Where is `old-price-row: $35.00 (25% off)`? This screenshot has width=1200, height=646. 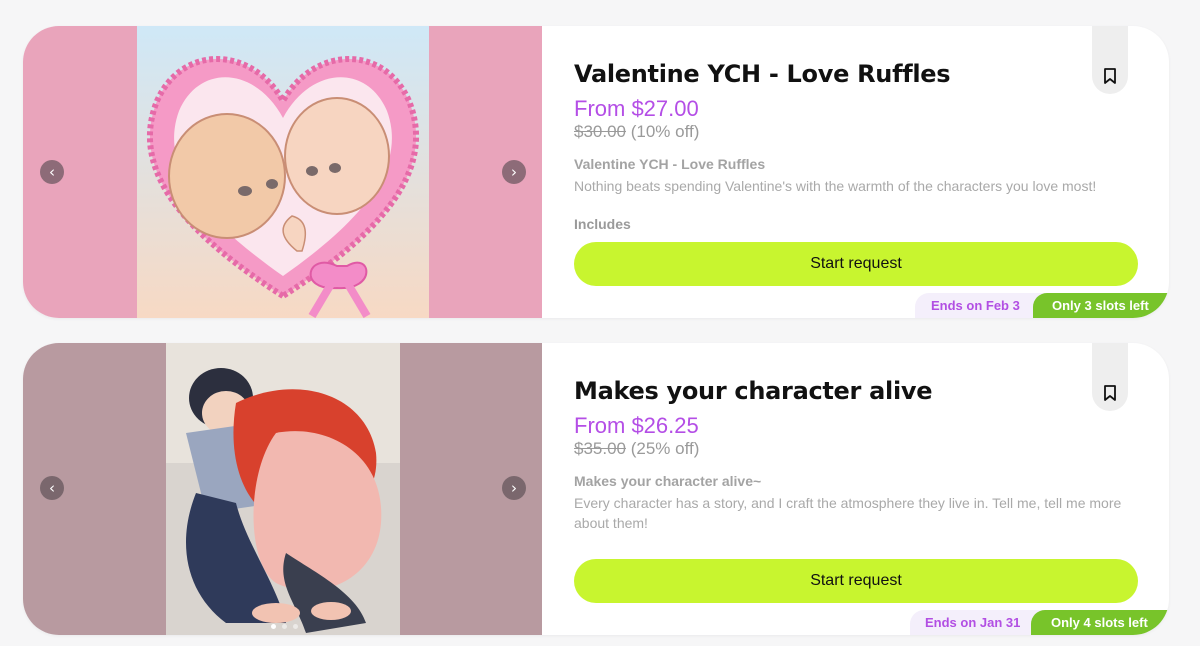
old-price-row: $35.00 (25% off) is located at coordinates (636, 449).